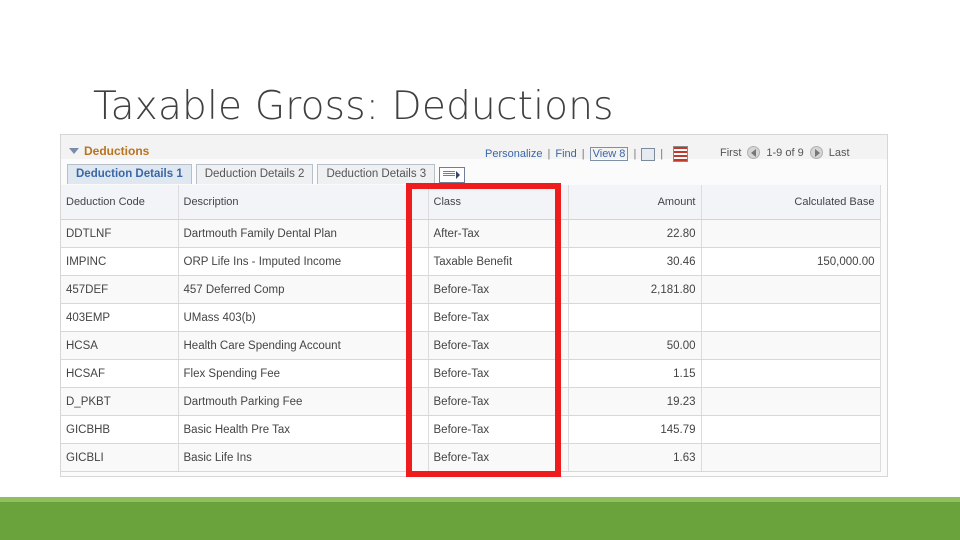 The image size is (960, 540). I want to click on cell-amount: 22.80, so click(635, 233).